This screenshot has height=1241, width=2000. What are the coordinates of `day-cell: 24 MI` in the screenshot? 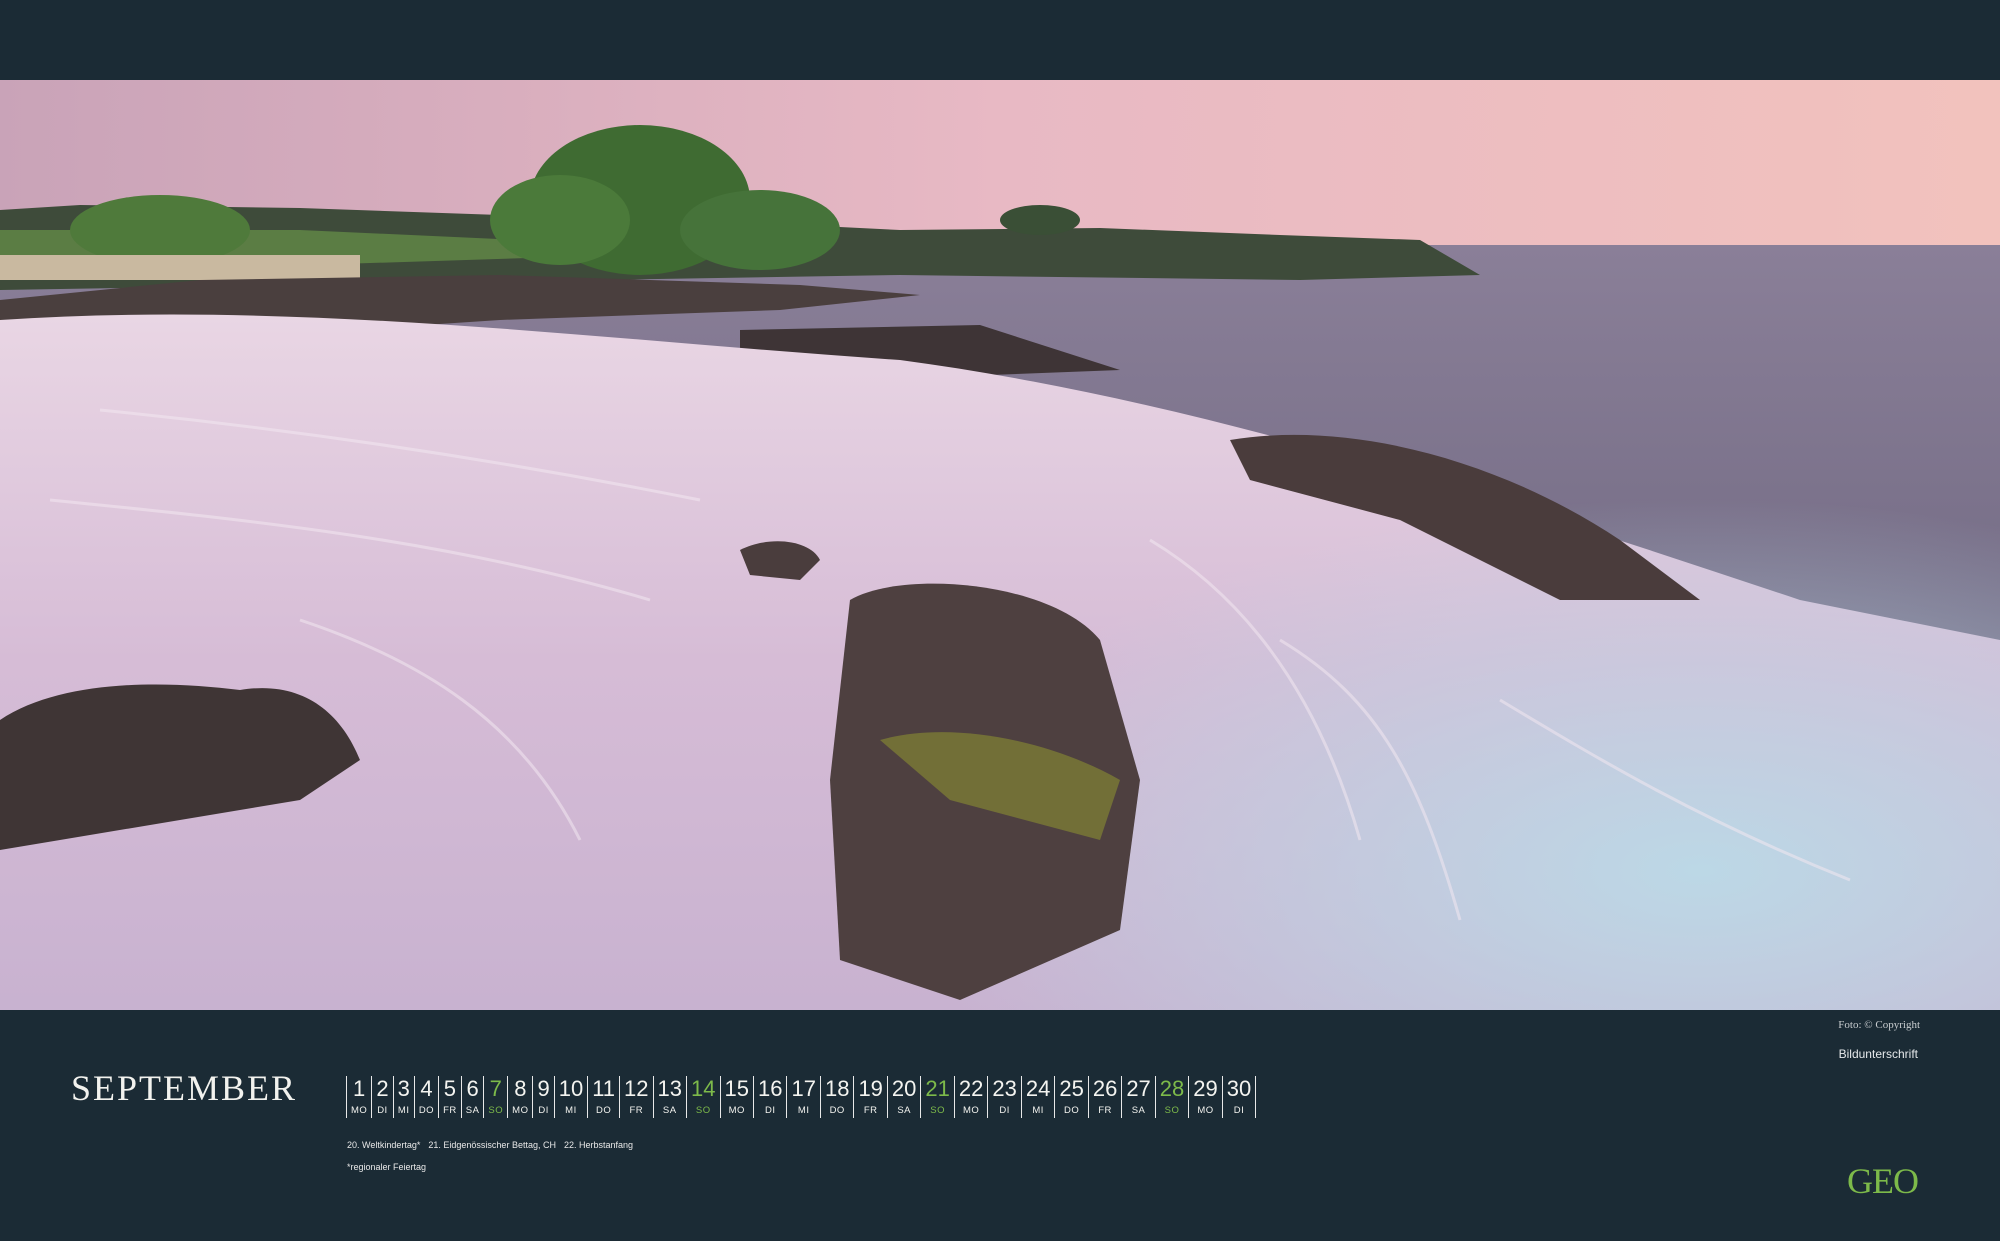 It's located at (1039, 1097).